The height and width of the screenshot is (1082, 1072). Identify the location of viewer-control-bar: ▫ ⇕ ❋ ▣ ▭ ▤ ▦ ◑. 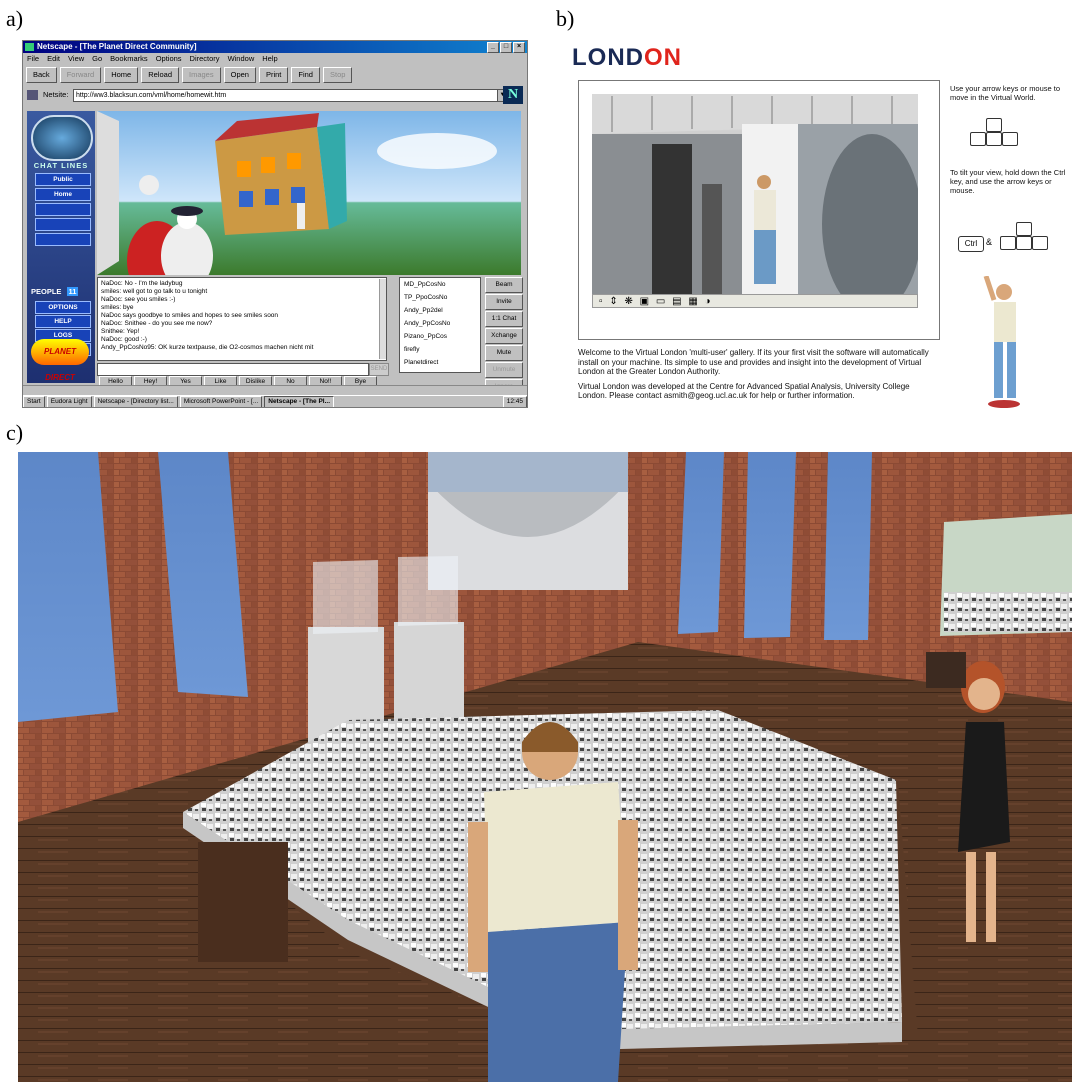
(755, 301).